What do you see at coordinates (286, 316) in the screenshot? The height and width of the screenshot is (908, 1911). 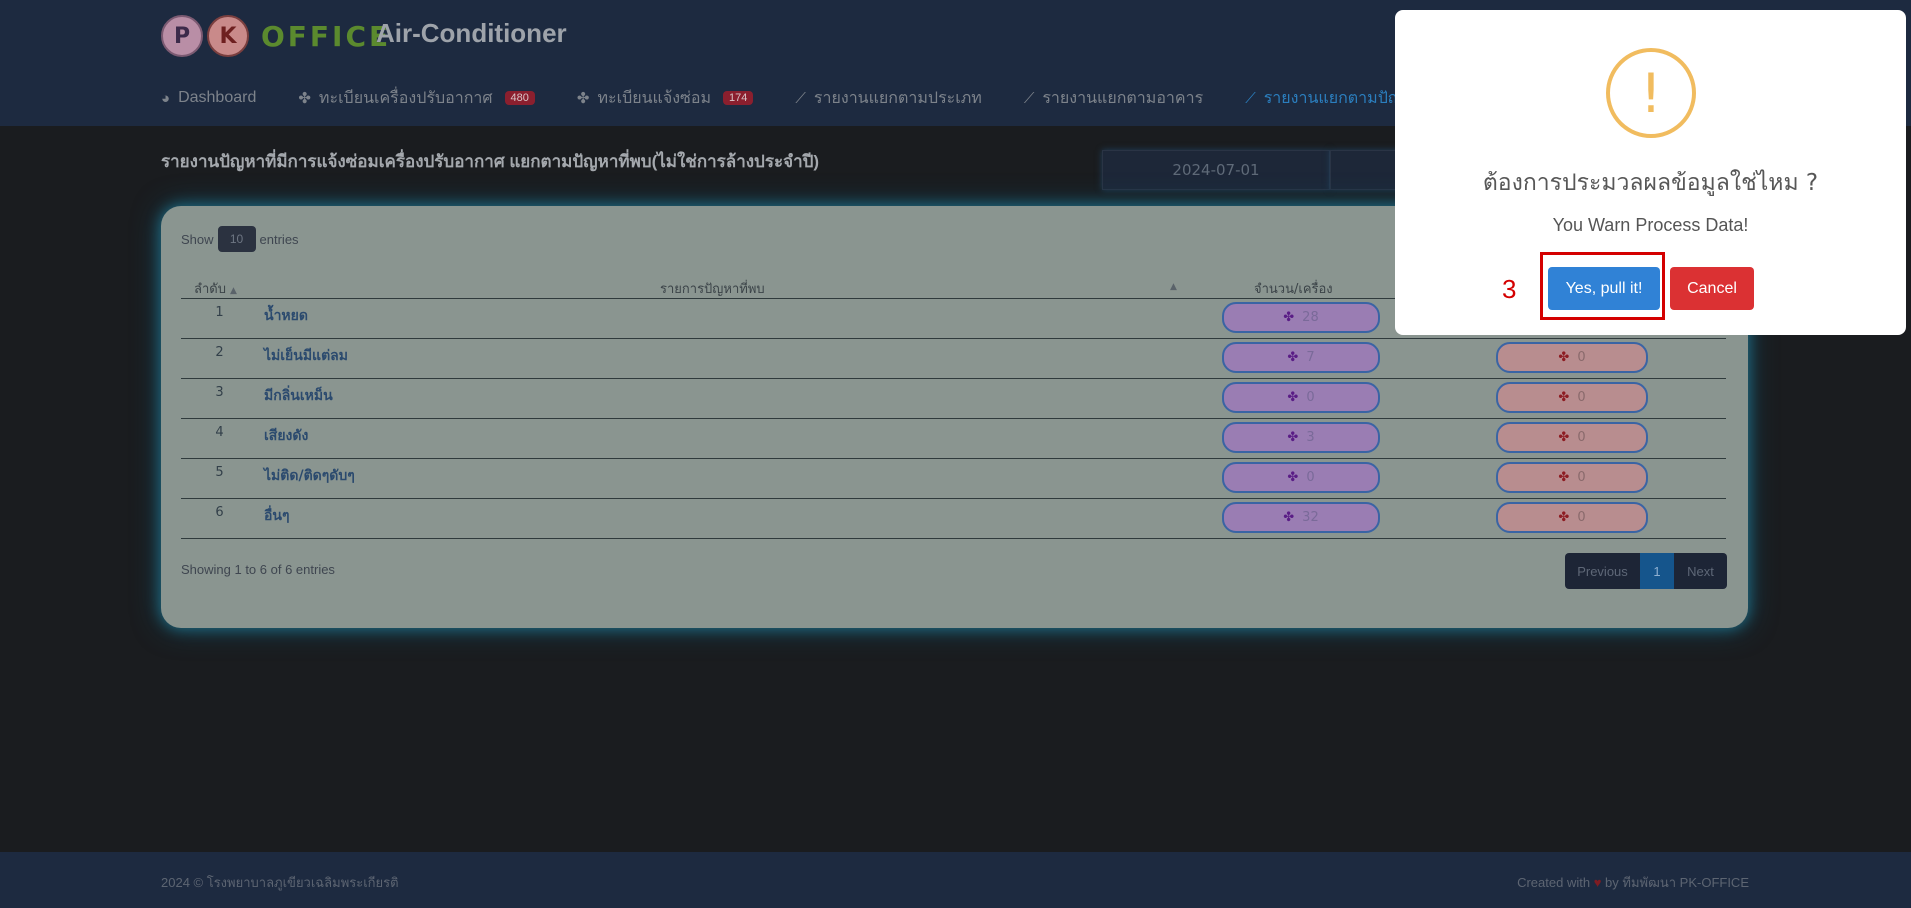 I see `problem-name: น้ำหยด` at bounding box center [286, 316].